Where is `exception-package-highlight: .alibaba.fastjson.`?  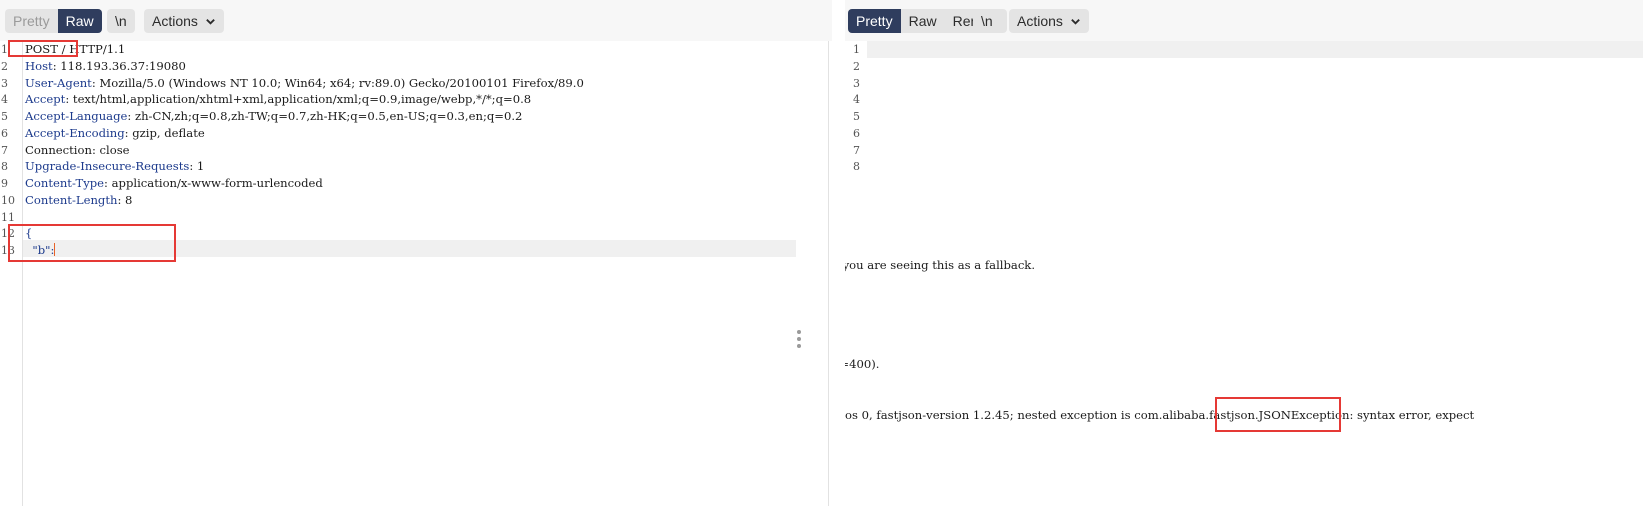
exception-package-highlight: .alibaba.fastjson. is located at coordinates (1208, 415).